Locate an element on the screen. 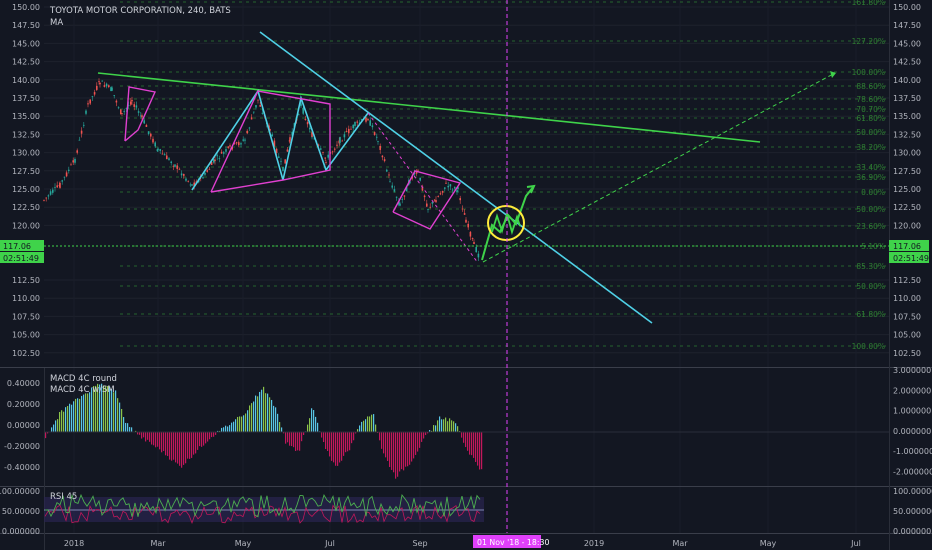  macd-legend-2: MACD 4C w/SM is located at coordinates (82, 390).